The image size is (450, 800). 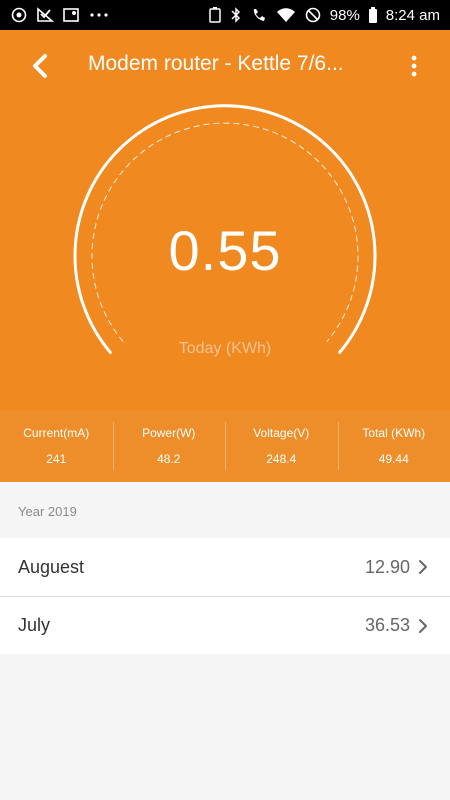 I want to click on stat-label: Voltage(V), so click(x=281, y=433).